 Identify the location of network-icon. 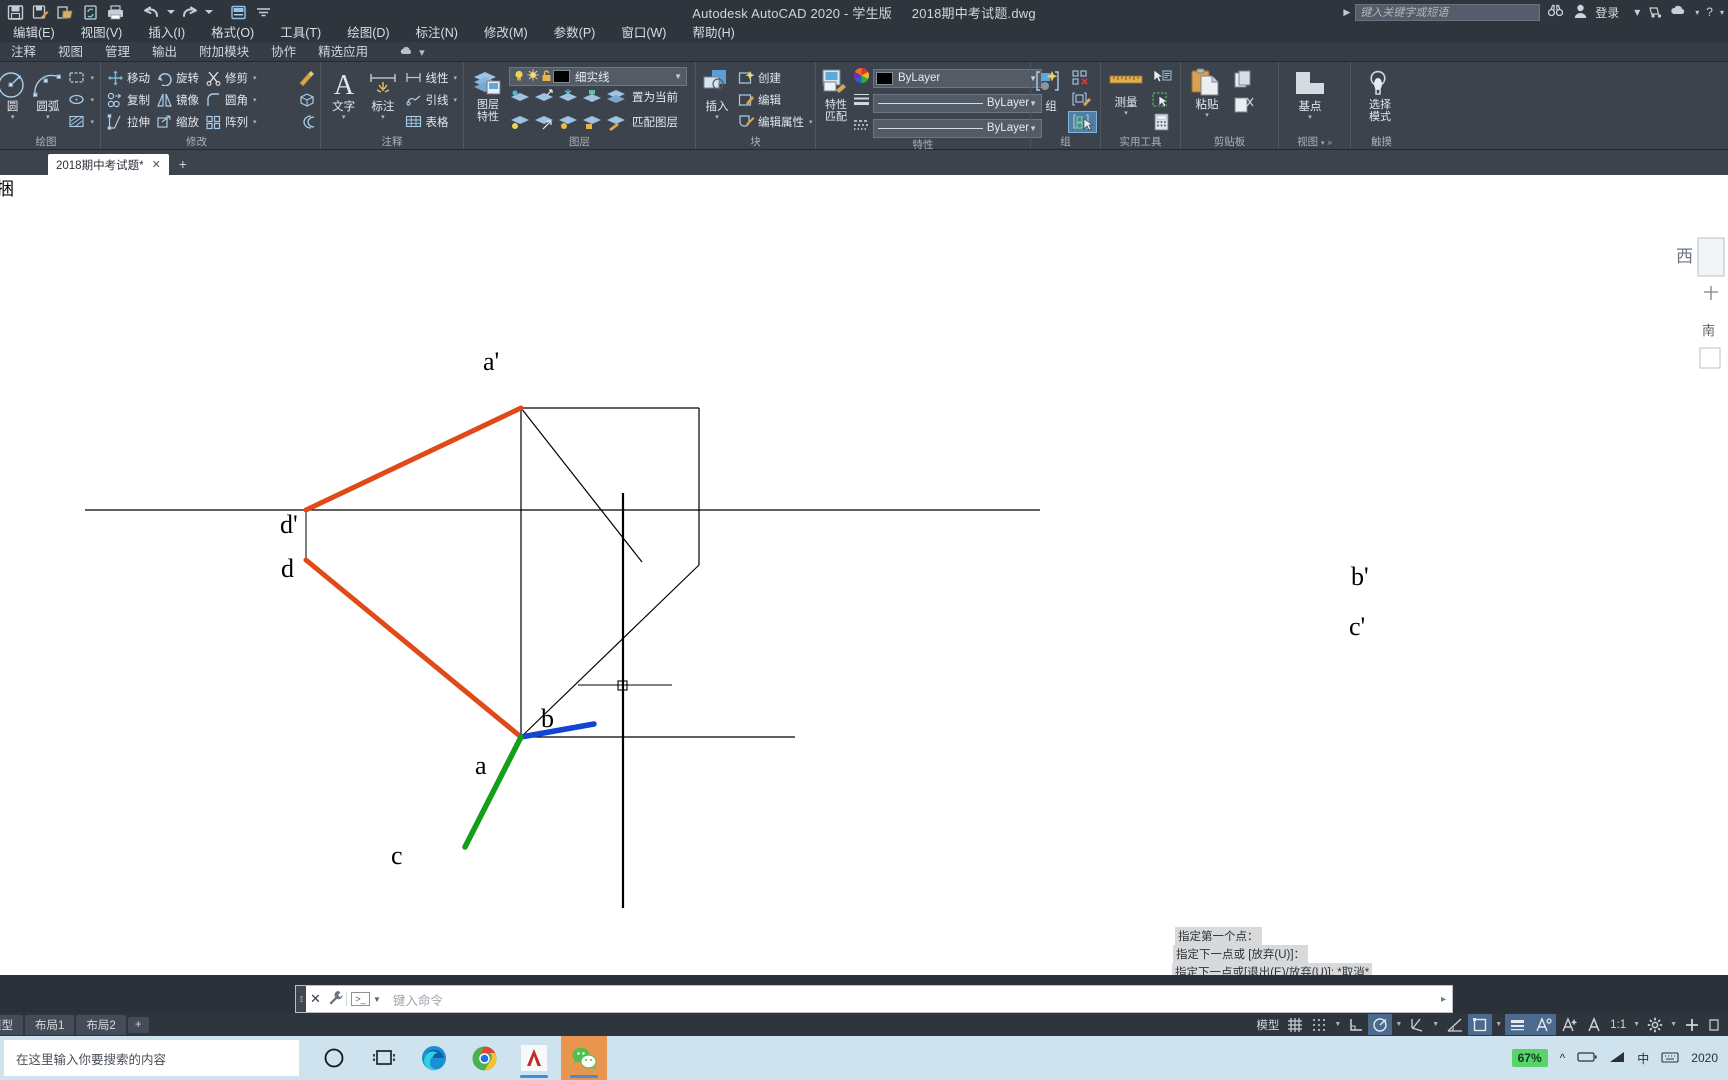
(1617, 1058).